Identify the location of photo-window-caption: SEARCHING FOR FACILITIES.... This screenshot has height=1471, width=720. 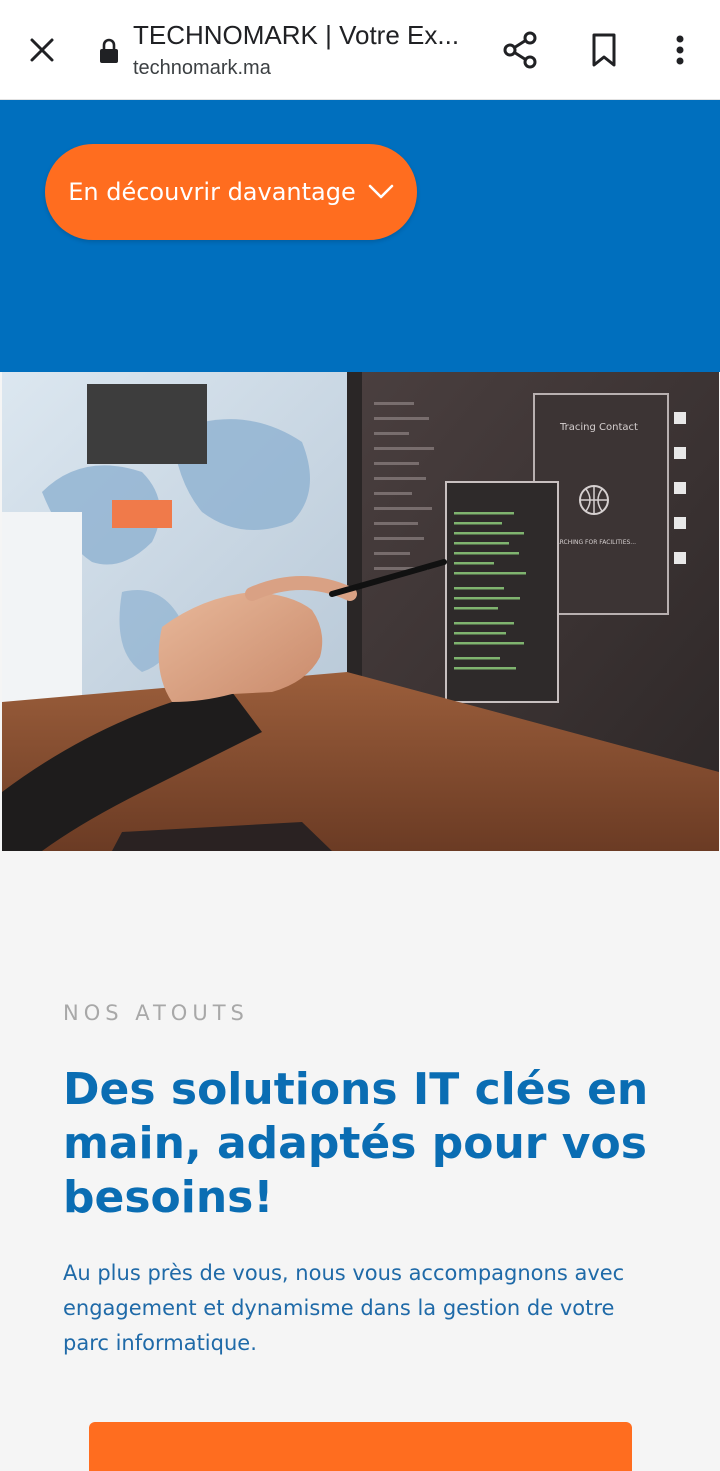
(592, 542).